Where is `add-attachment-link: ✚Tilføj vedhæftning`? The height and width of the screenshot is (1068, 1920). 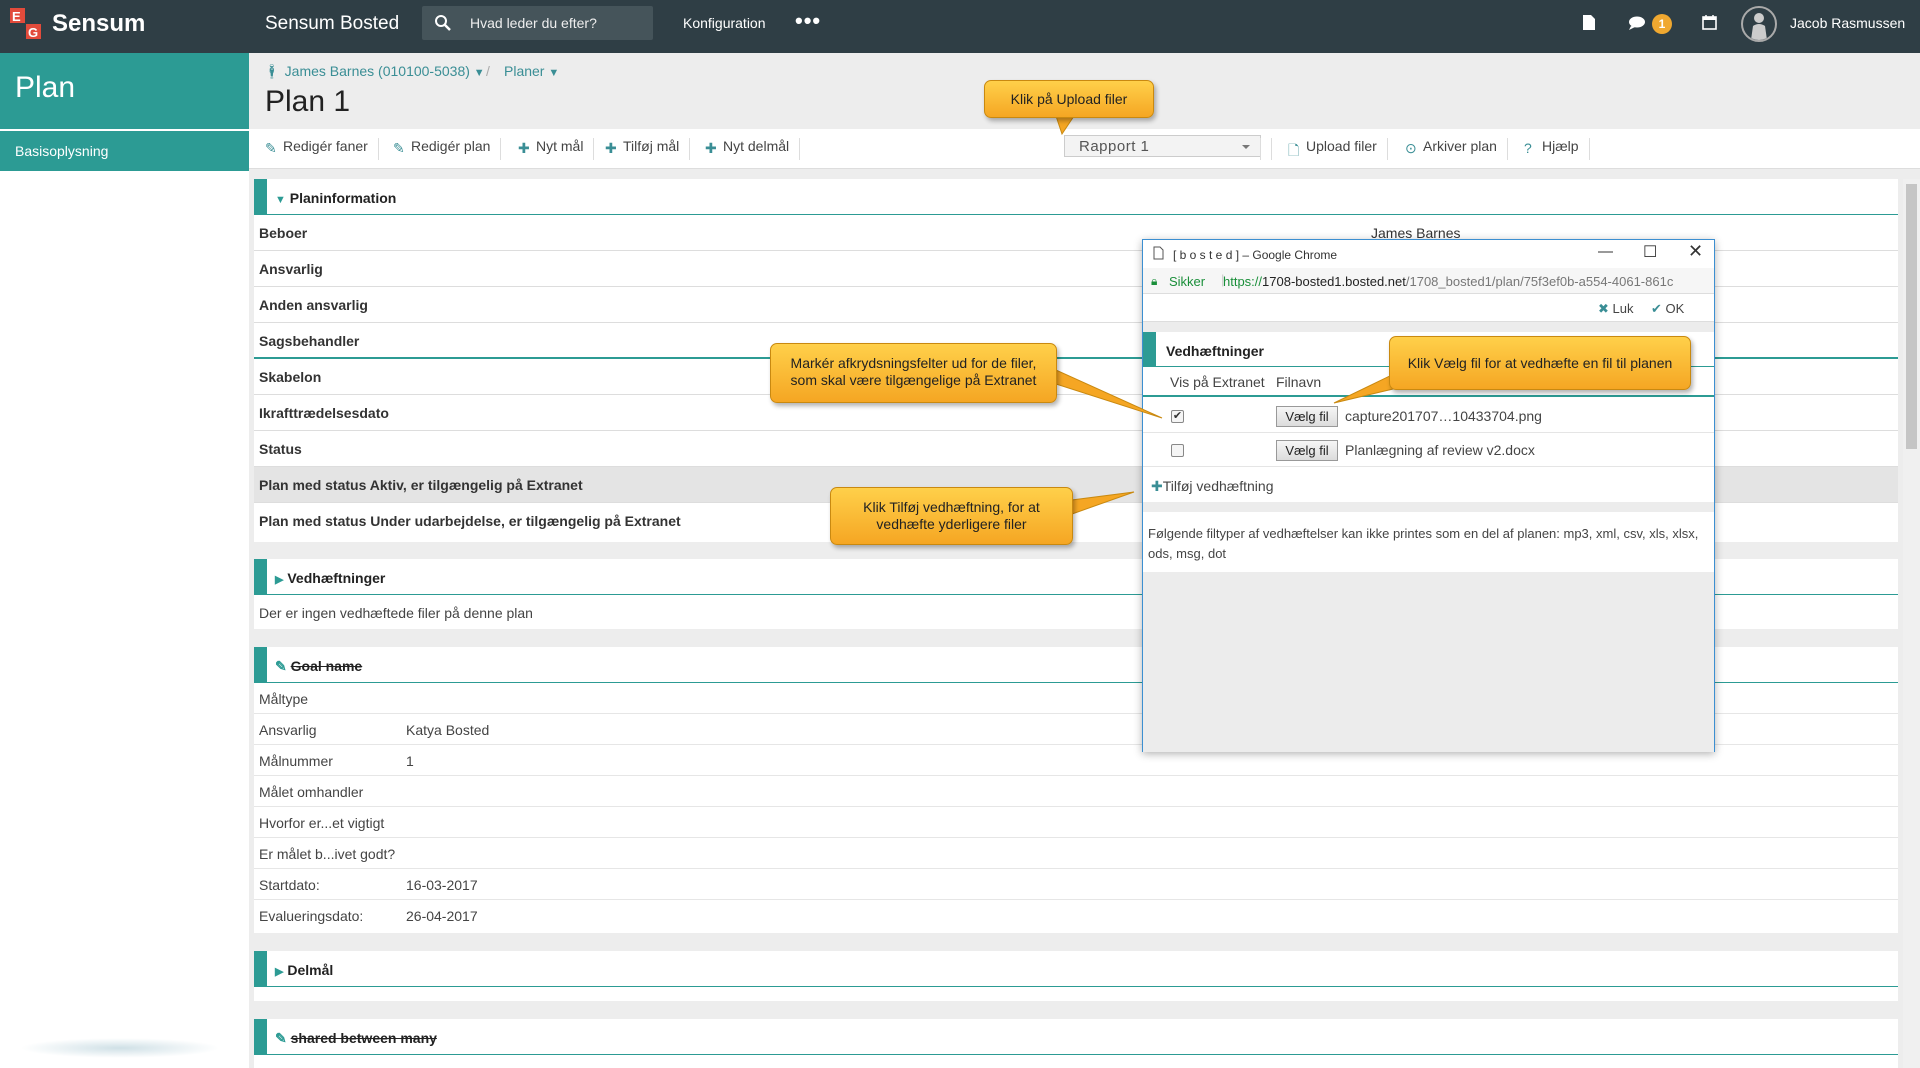
add-attachment-link: ✚Tilføj vedhæftning is located at coordinates (1212, 486).